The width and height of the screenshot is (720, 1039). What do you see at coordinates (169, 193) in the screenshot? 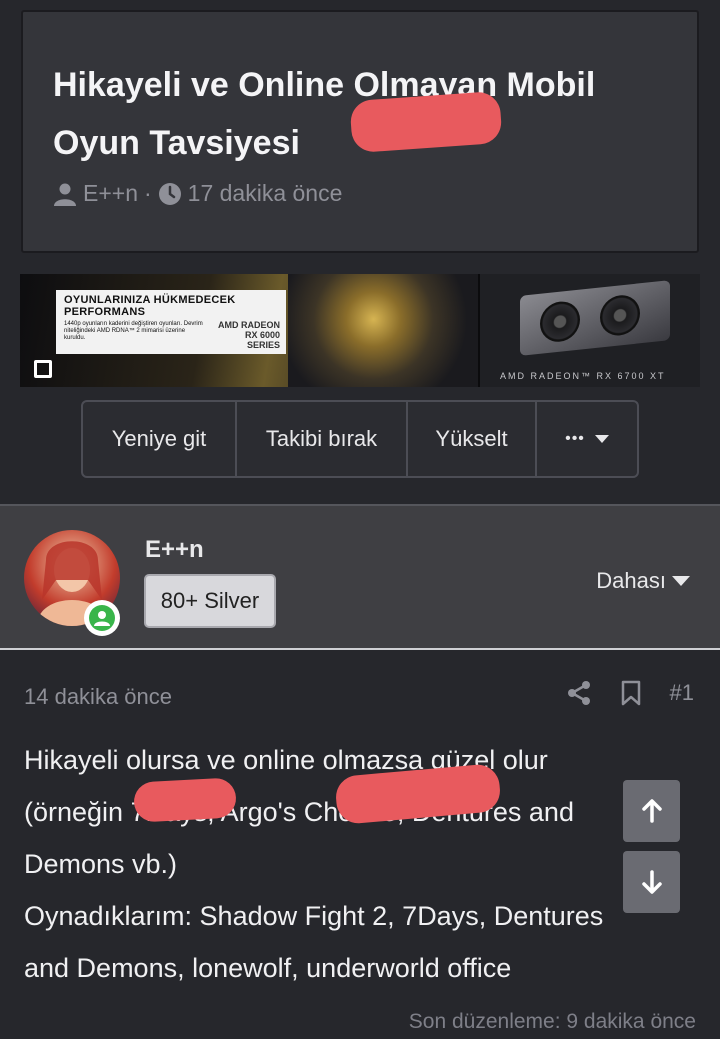
I see `clock-icon` at bounding box center [169, 193].